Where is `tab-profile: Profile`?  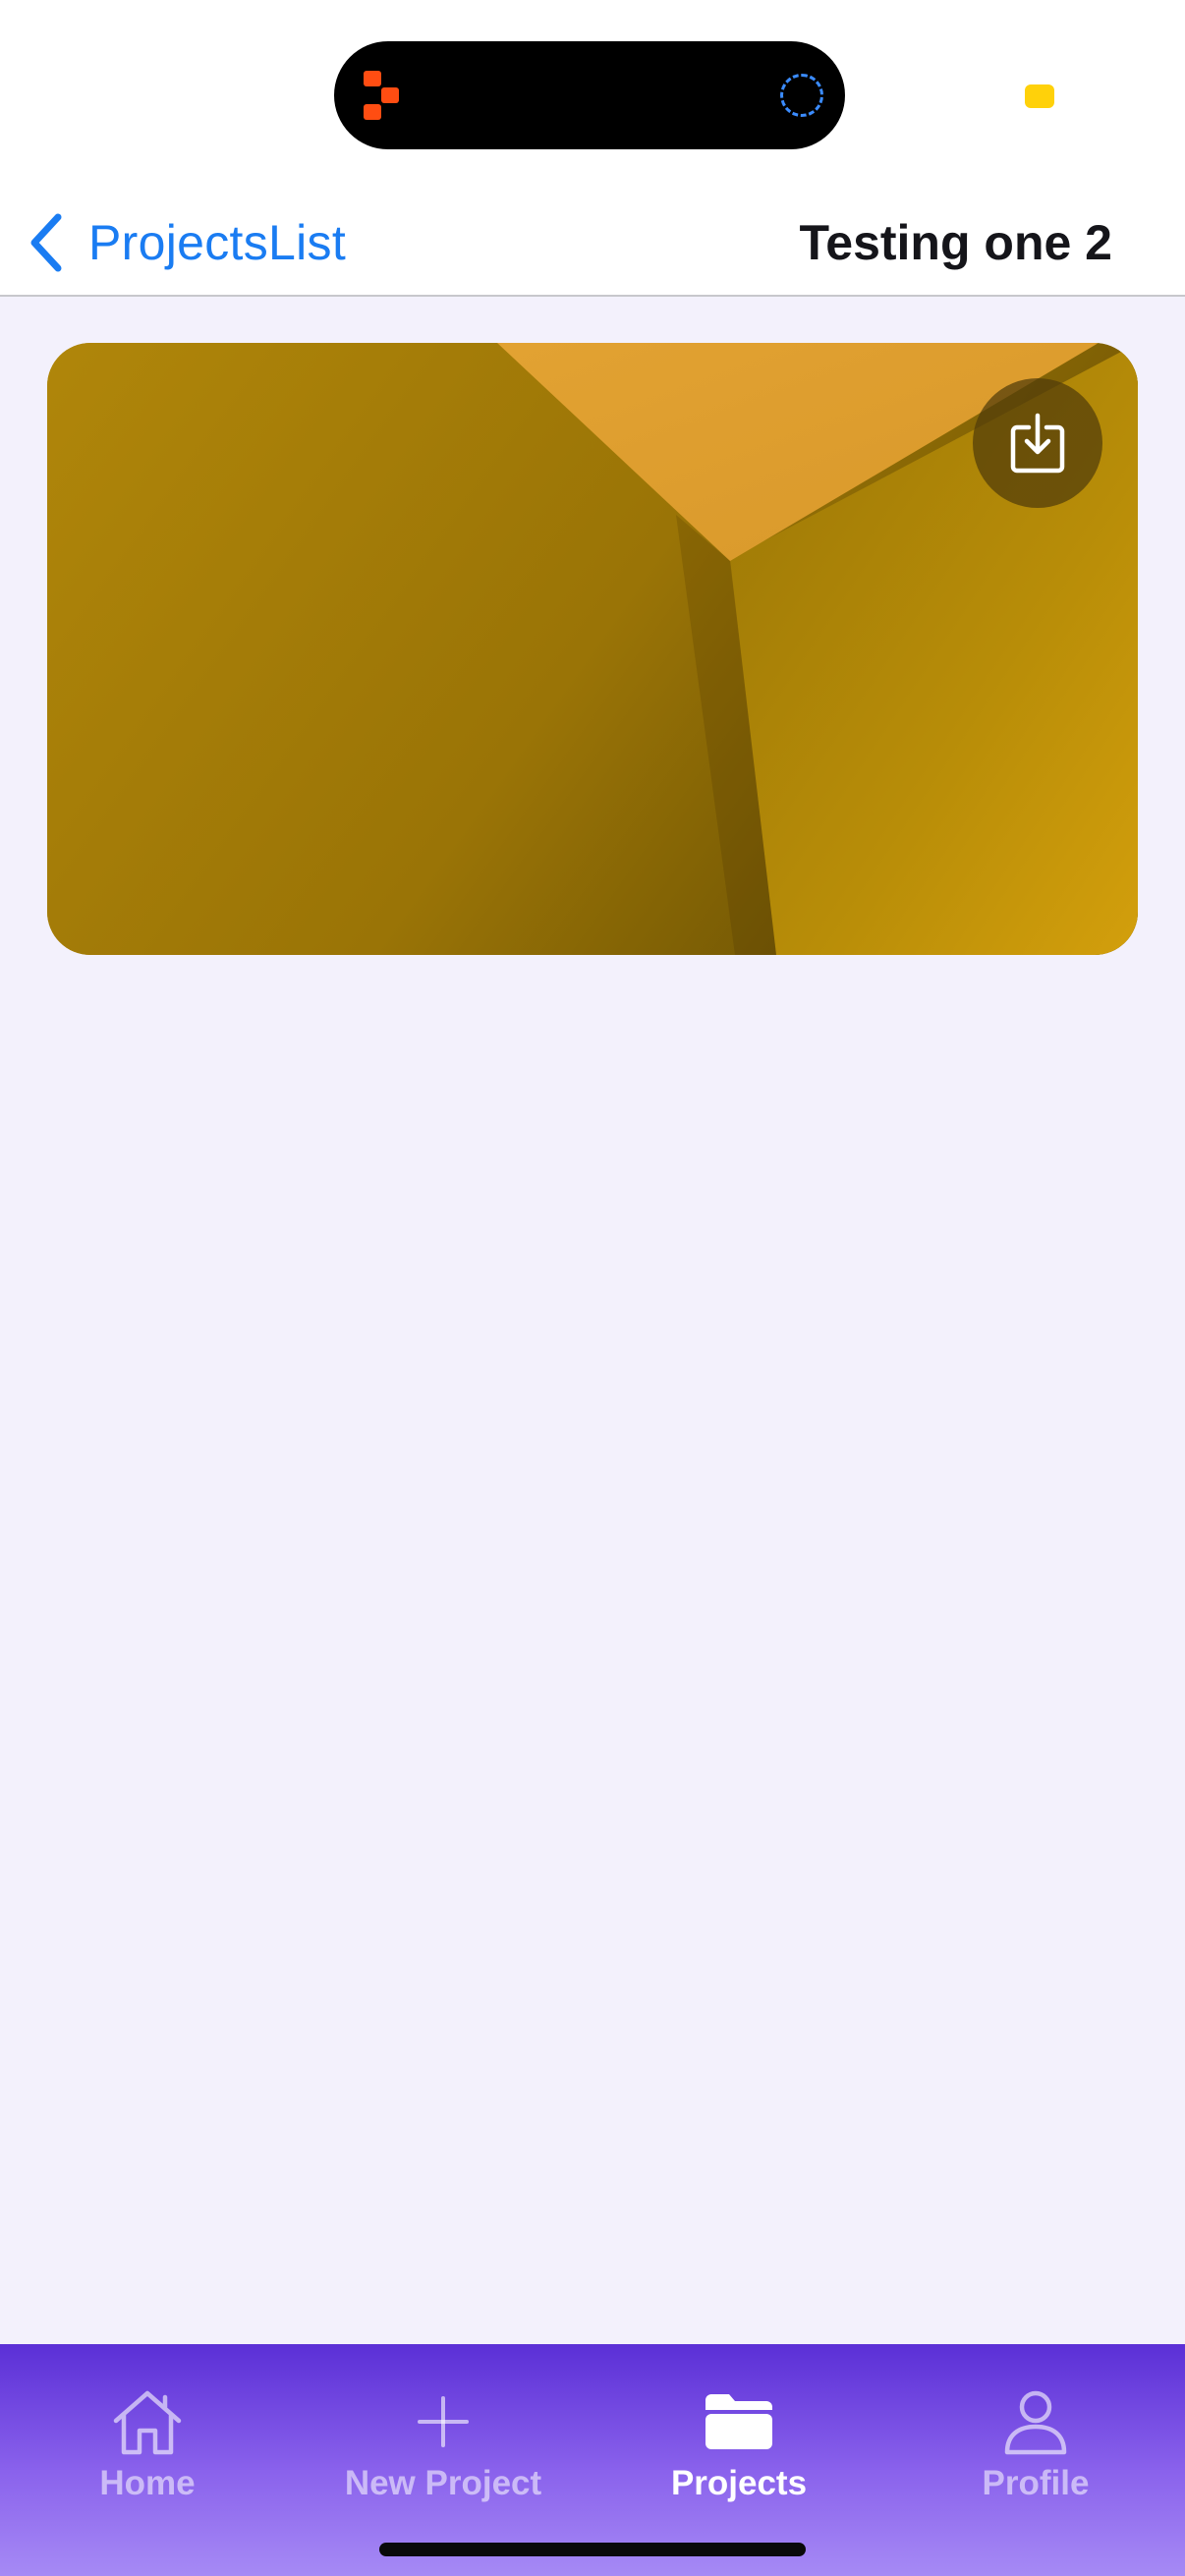
tab-profile: Profile is located at coordinates (1035, 2449).